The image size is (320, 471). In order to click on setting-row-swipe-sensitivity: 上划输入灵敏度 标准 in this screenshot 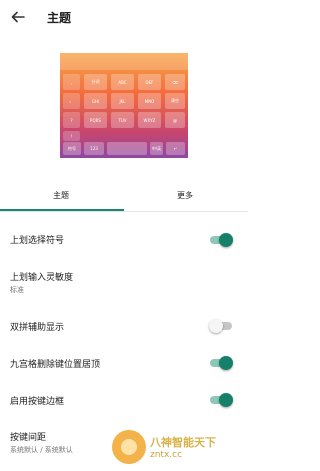, I will do `click(124, 282)`.